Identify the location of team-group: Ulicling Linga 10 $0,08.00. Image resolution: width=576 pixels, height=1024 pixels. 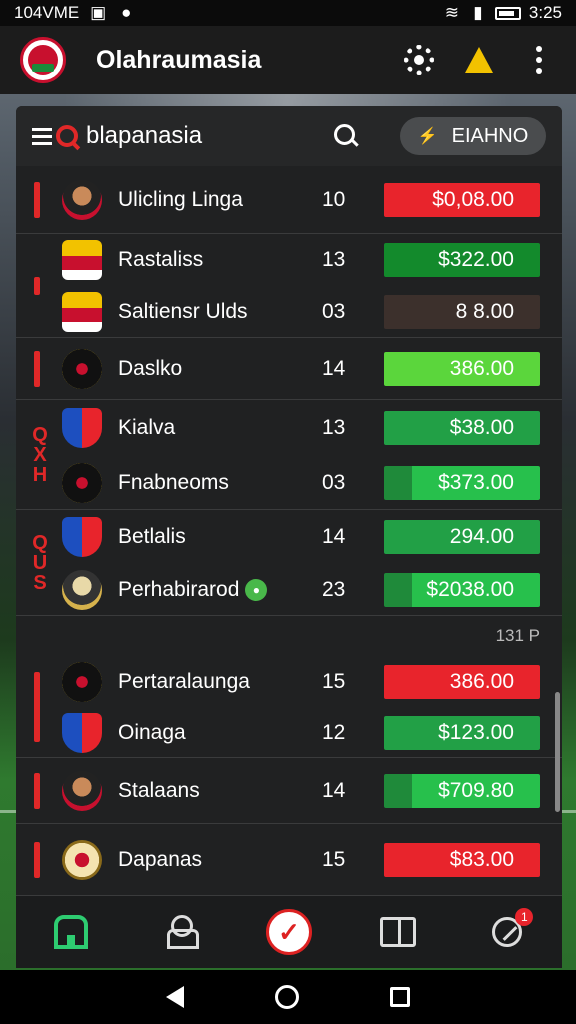
(289, 200).